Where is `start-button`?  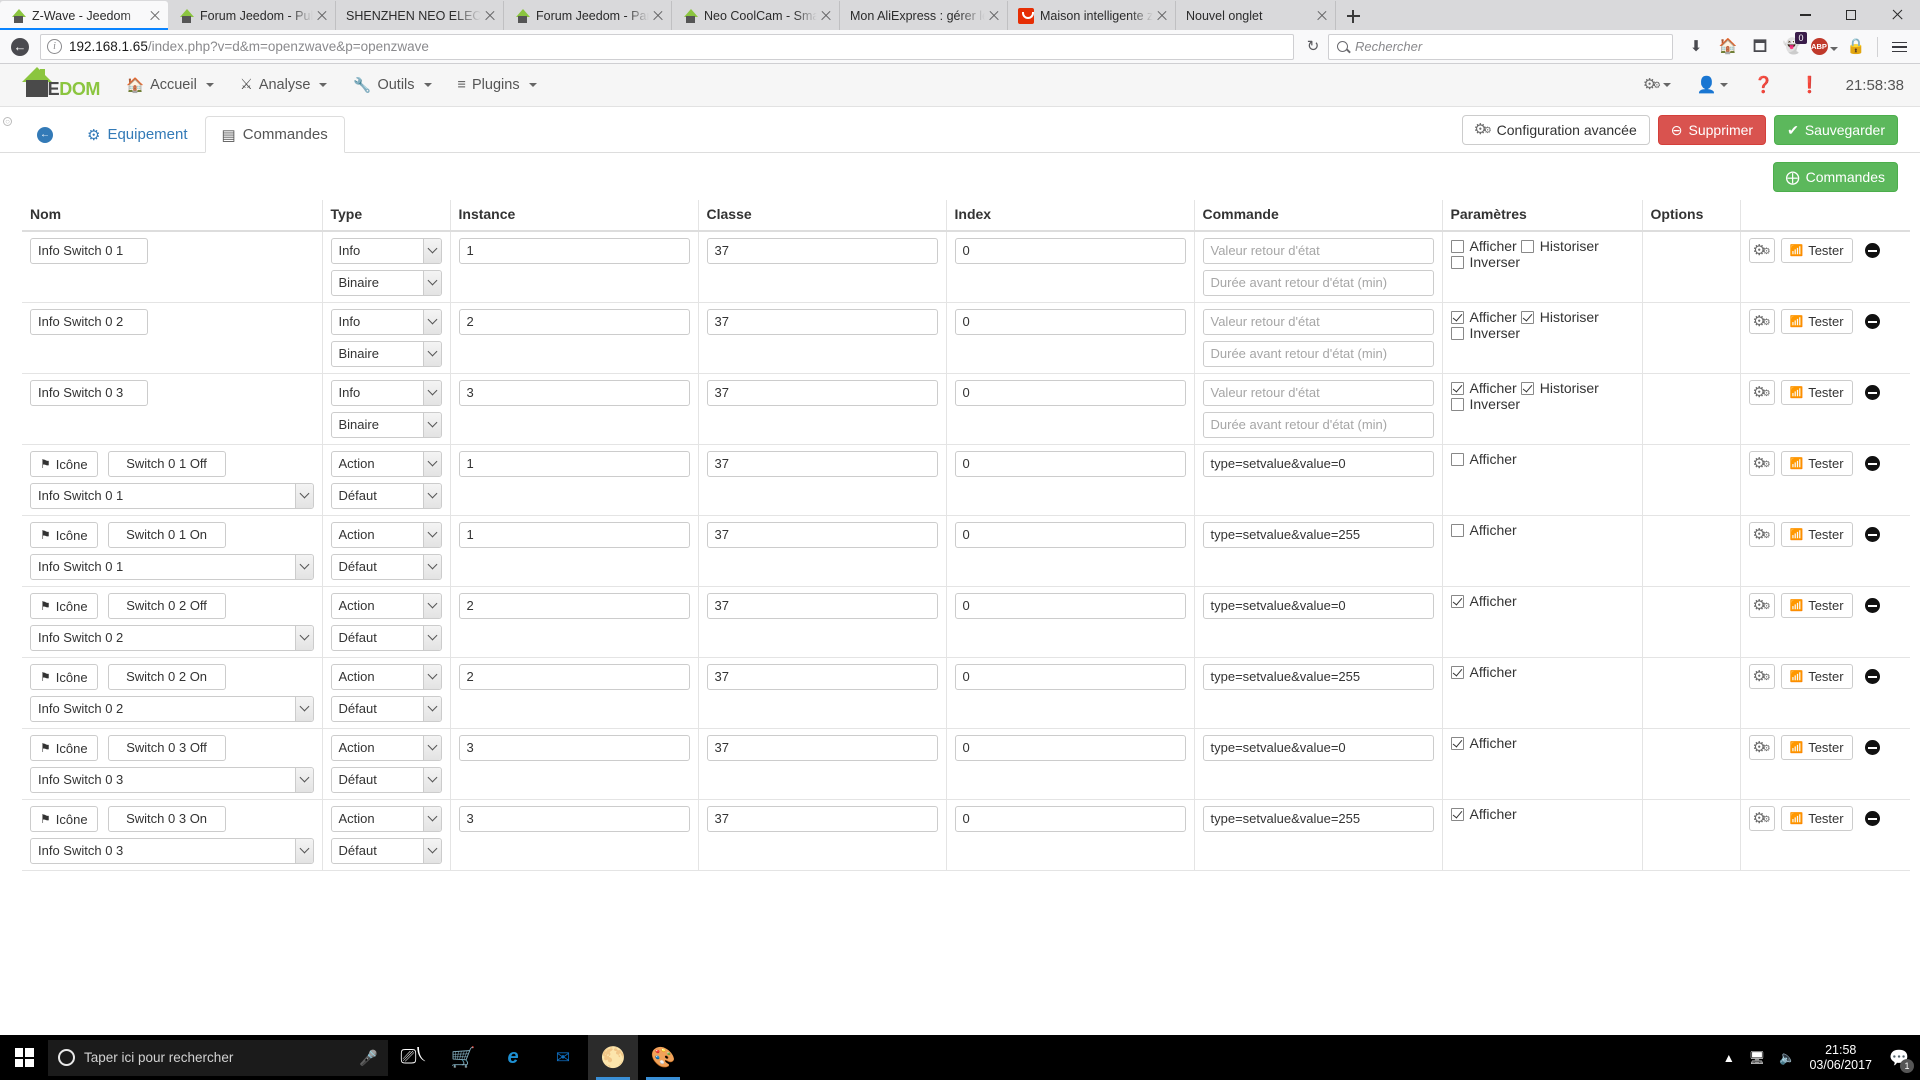
start-button is located at coordinates (24, 1057).